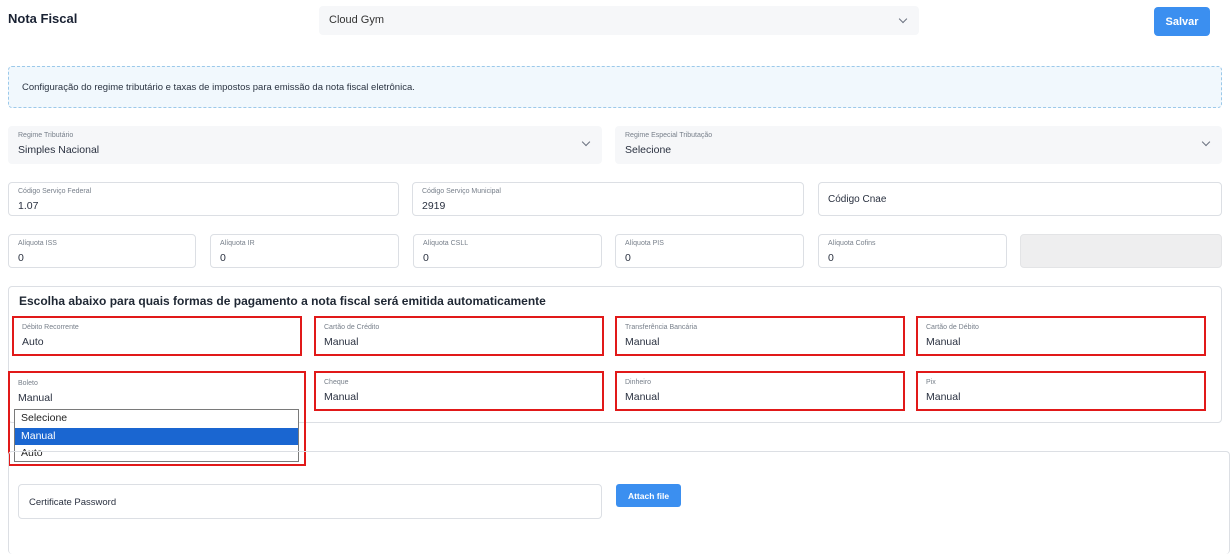 Image resolution: width=1230 pixels, height=554 pixels. What do you see at coordinates (102, 251) in the screenshot?
I see `aliquota-iss-input: Alíquota ISS 0` at bounding box center [102, 251].